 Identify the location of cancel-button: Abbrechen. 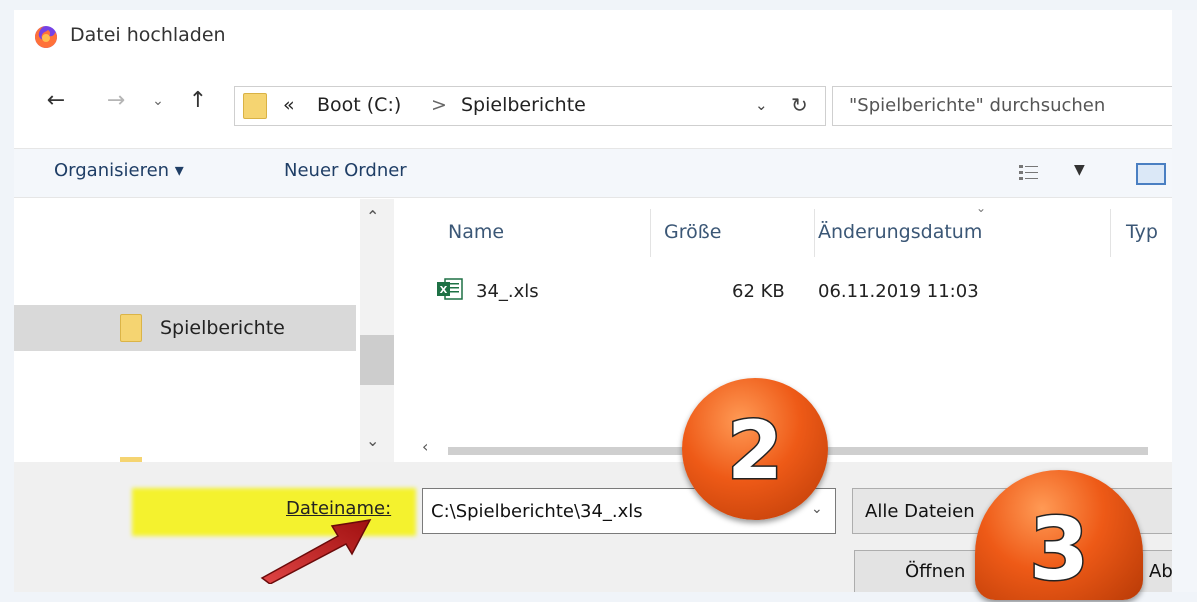
(1155, 571).